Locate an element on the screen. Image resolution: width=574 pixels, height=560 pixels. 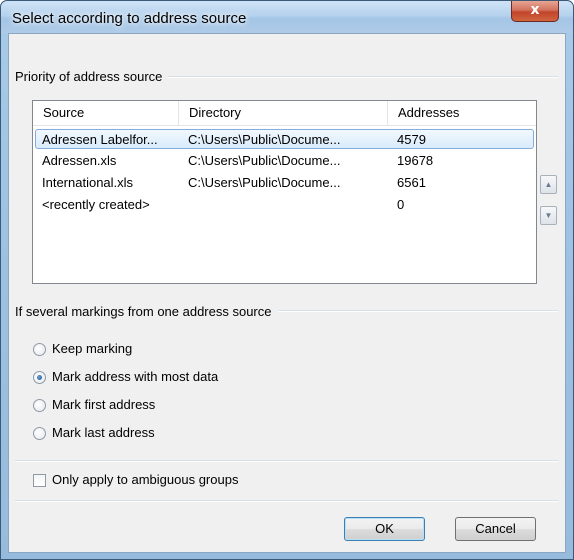
column-header-source: Source is located at coordinates (105, 113).